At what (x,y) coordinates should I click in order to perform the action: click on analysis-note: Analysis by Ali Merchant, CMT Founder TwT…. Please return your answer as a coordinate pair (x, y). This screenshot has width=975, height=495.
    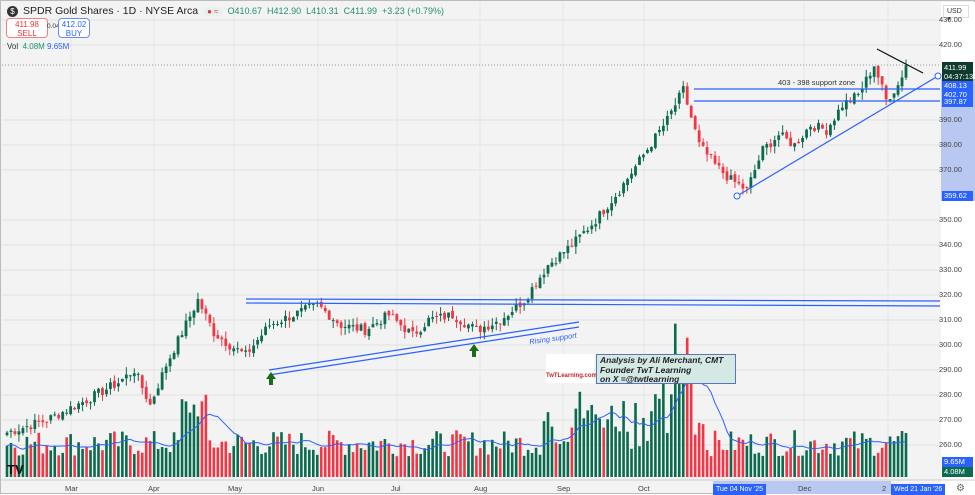
    Looking at the image, I should click on (666, 369).